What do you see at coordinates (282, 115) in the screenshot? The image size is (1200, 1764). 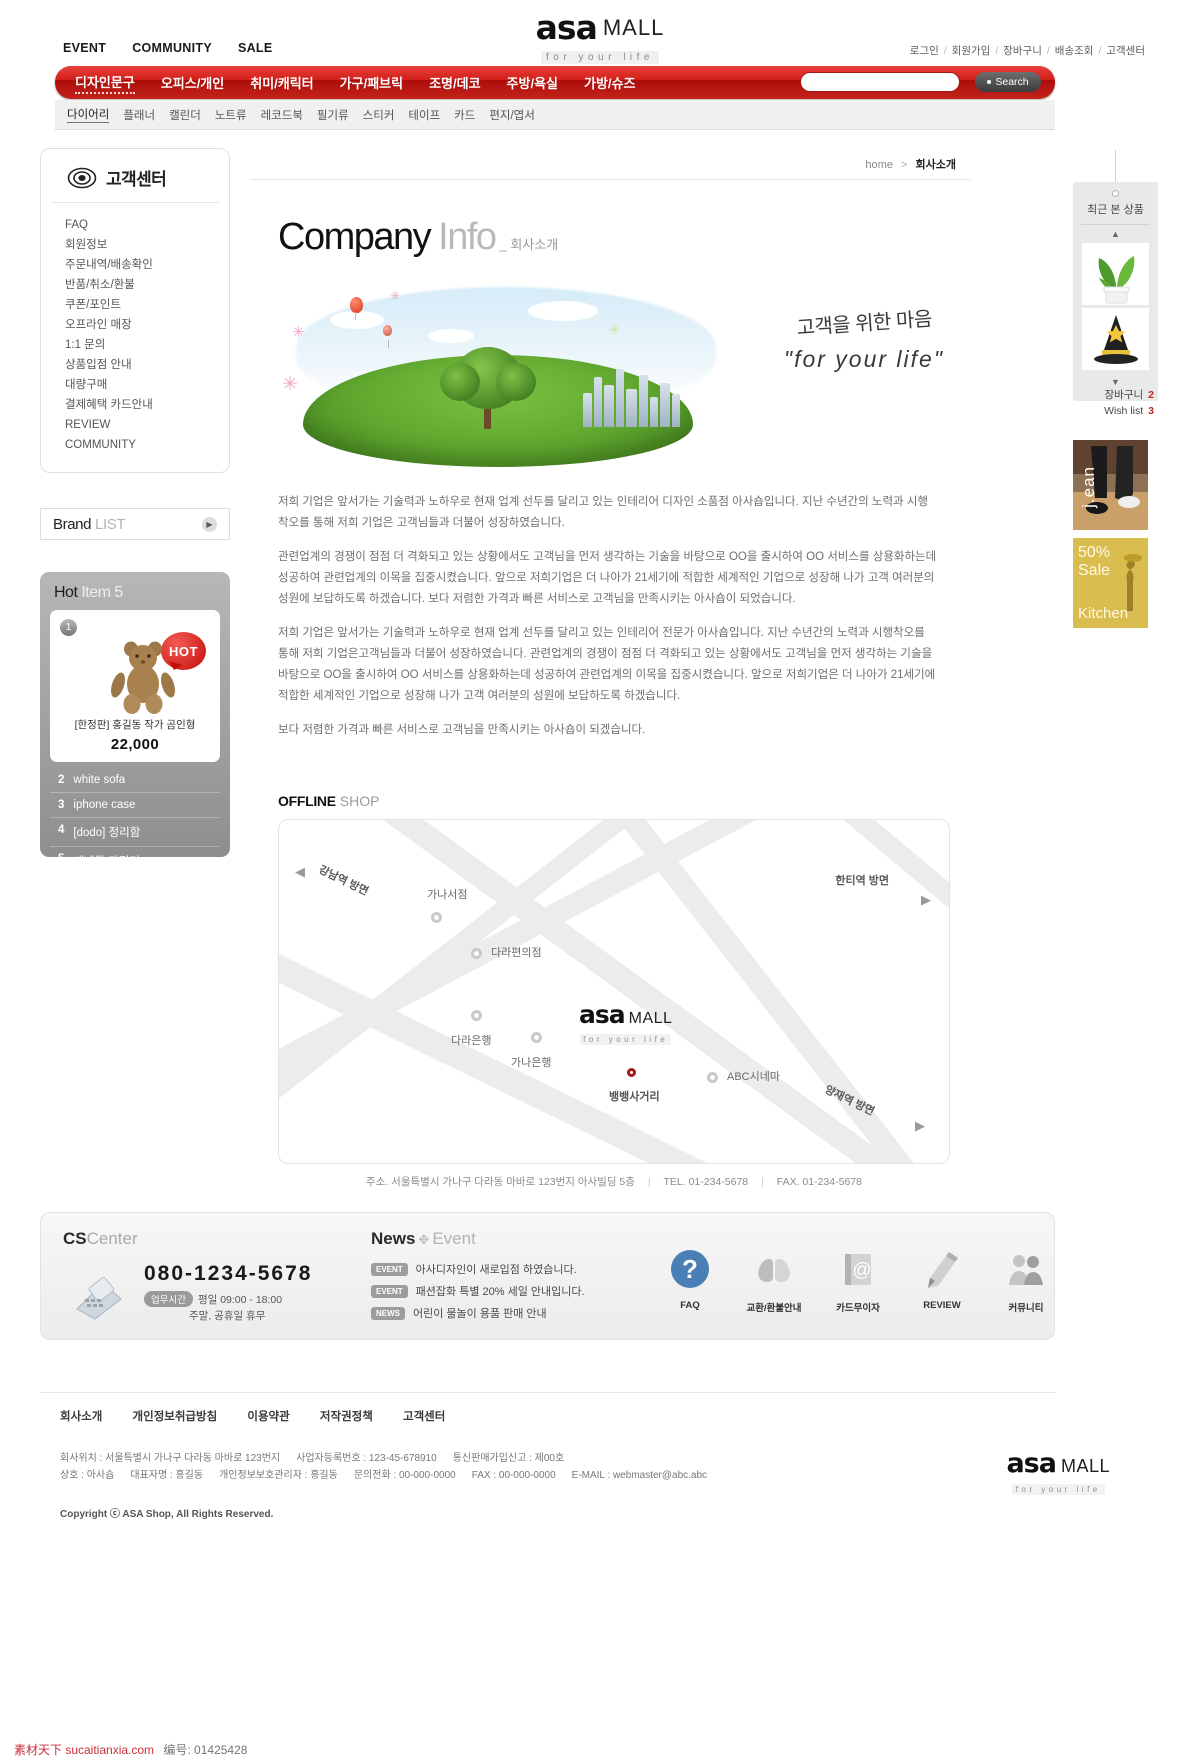 I see `subnav-item-recordbook: 레코드북` at bounding box center [282, 115].